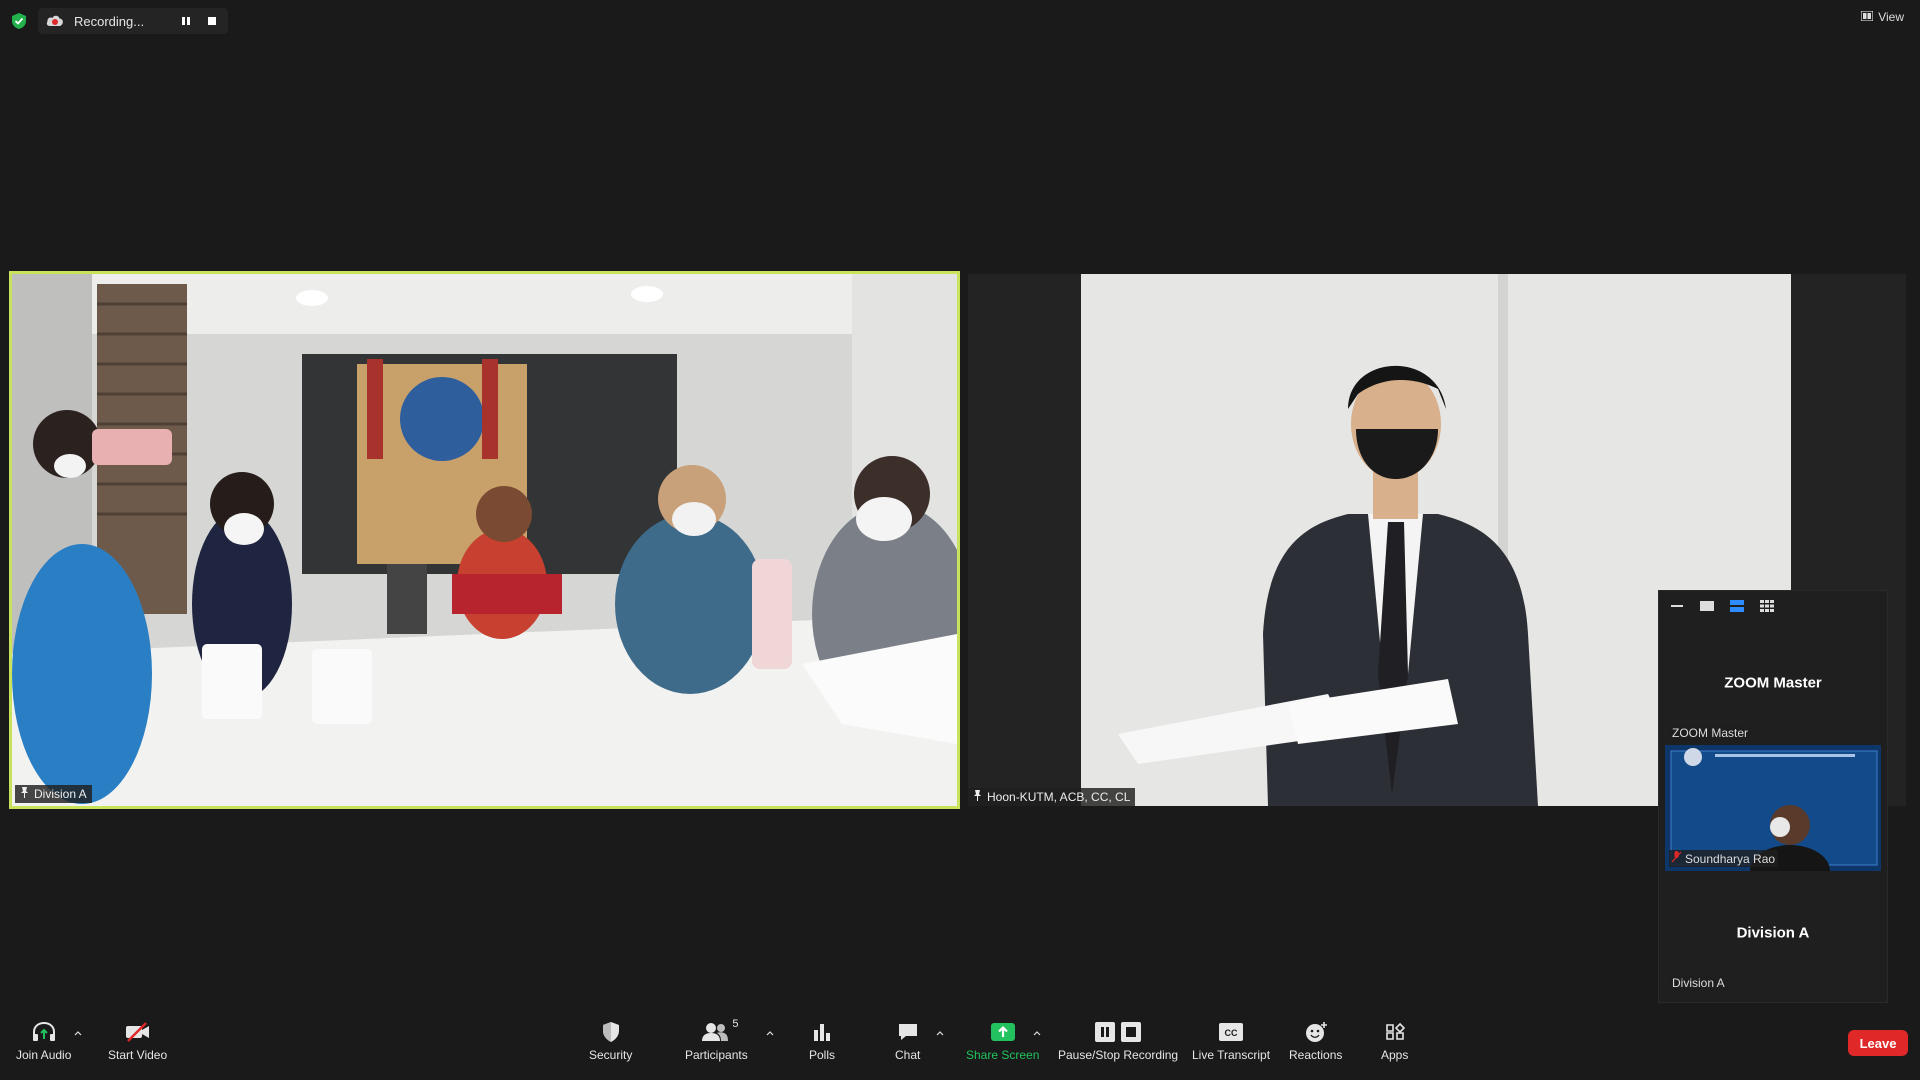  Describe the element at coordinates (1059, 797) in the screenshot. I see `tile-name: Hoon-KUTM, ACB, CC, CL` at that location.